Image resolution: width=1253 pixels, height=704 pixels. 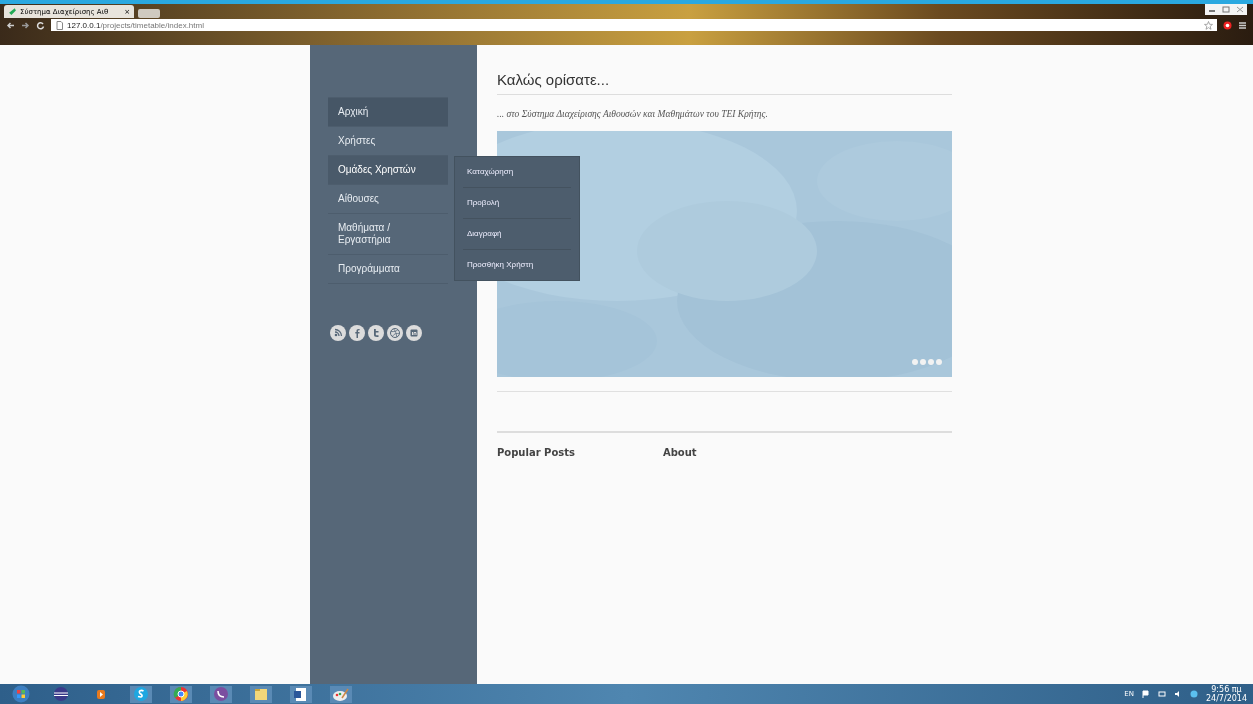 I want to click on extension-icon, so click(x=1227, y=25).